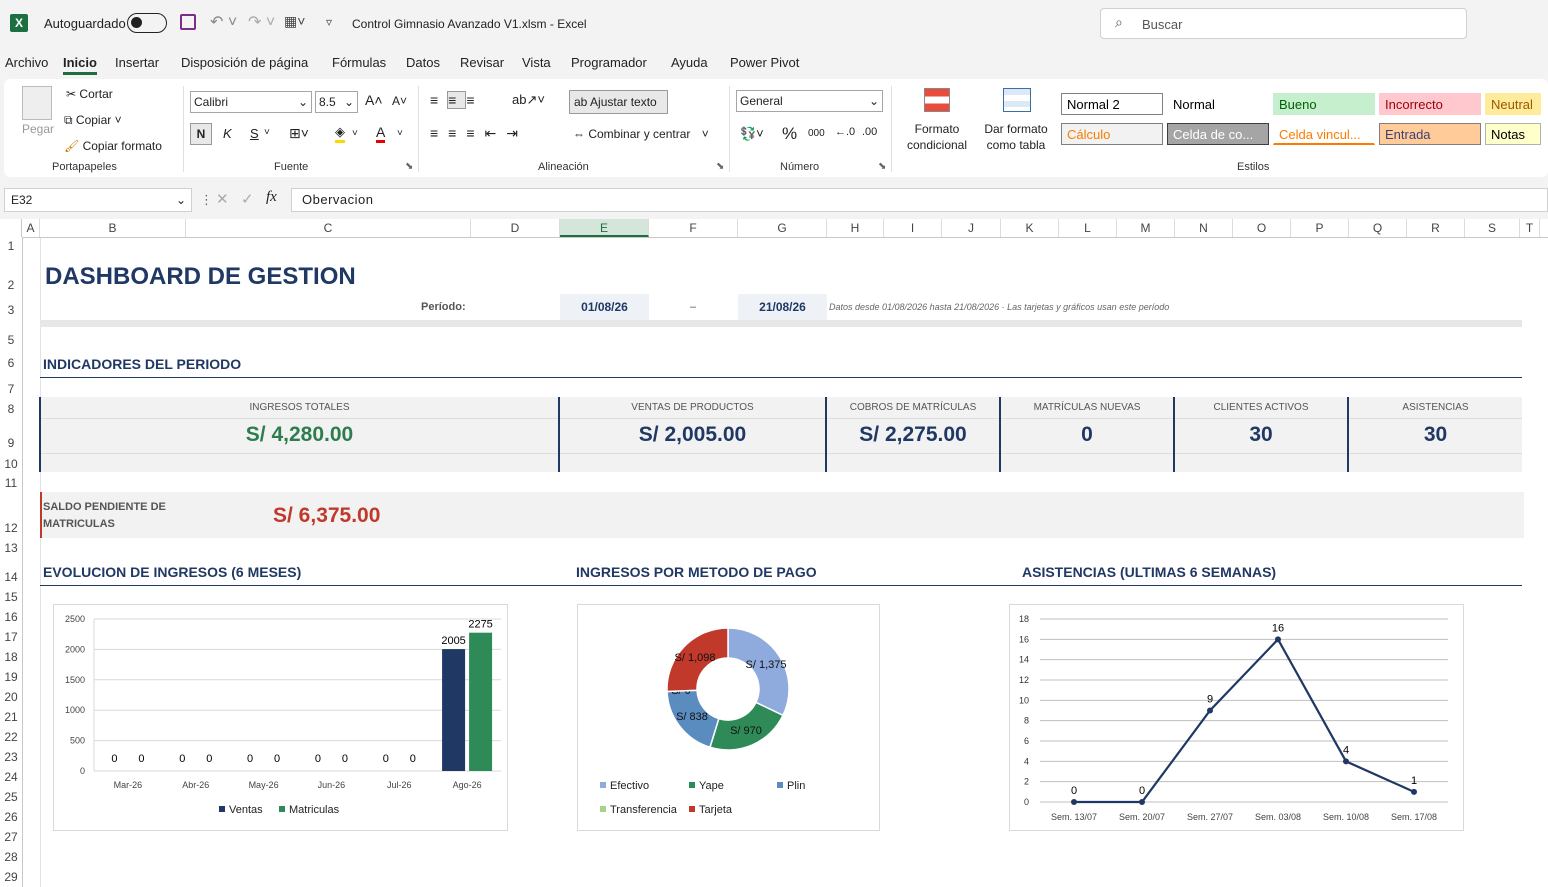 This screenshot has width=1548, height=887. I want to click on cell-style-5: Cálculo, so click(1112, 134).